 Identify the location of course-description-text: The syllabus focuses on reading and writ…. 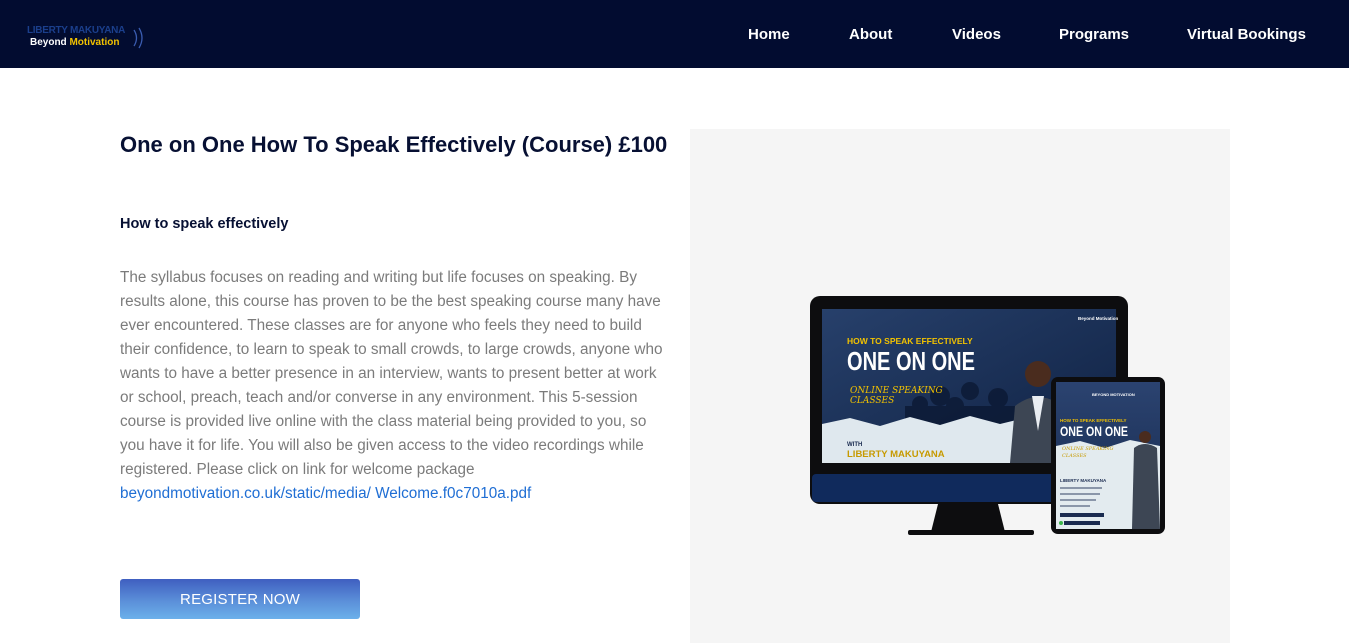
(391, 373).